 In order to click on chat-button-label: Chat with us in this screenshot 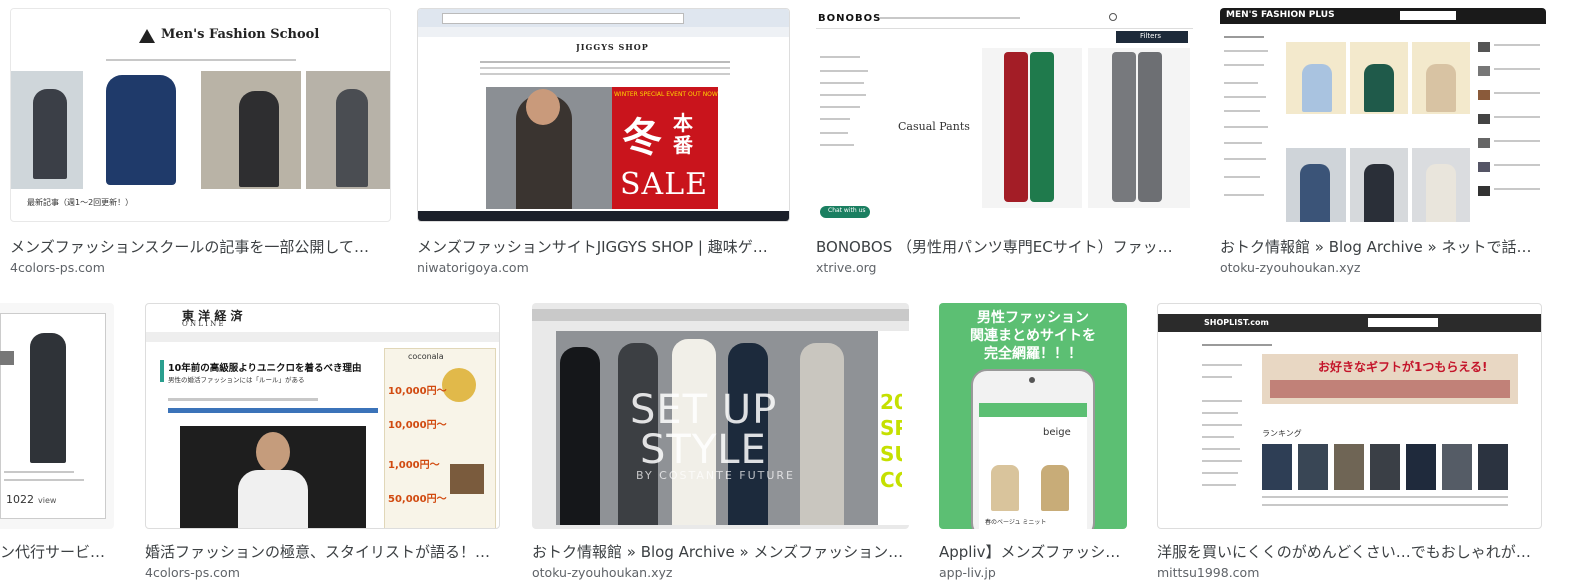, I will do `click(847, 210)`.